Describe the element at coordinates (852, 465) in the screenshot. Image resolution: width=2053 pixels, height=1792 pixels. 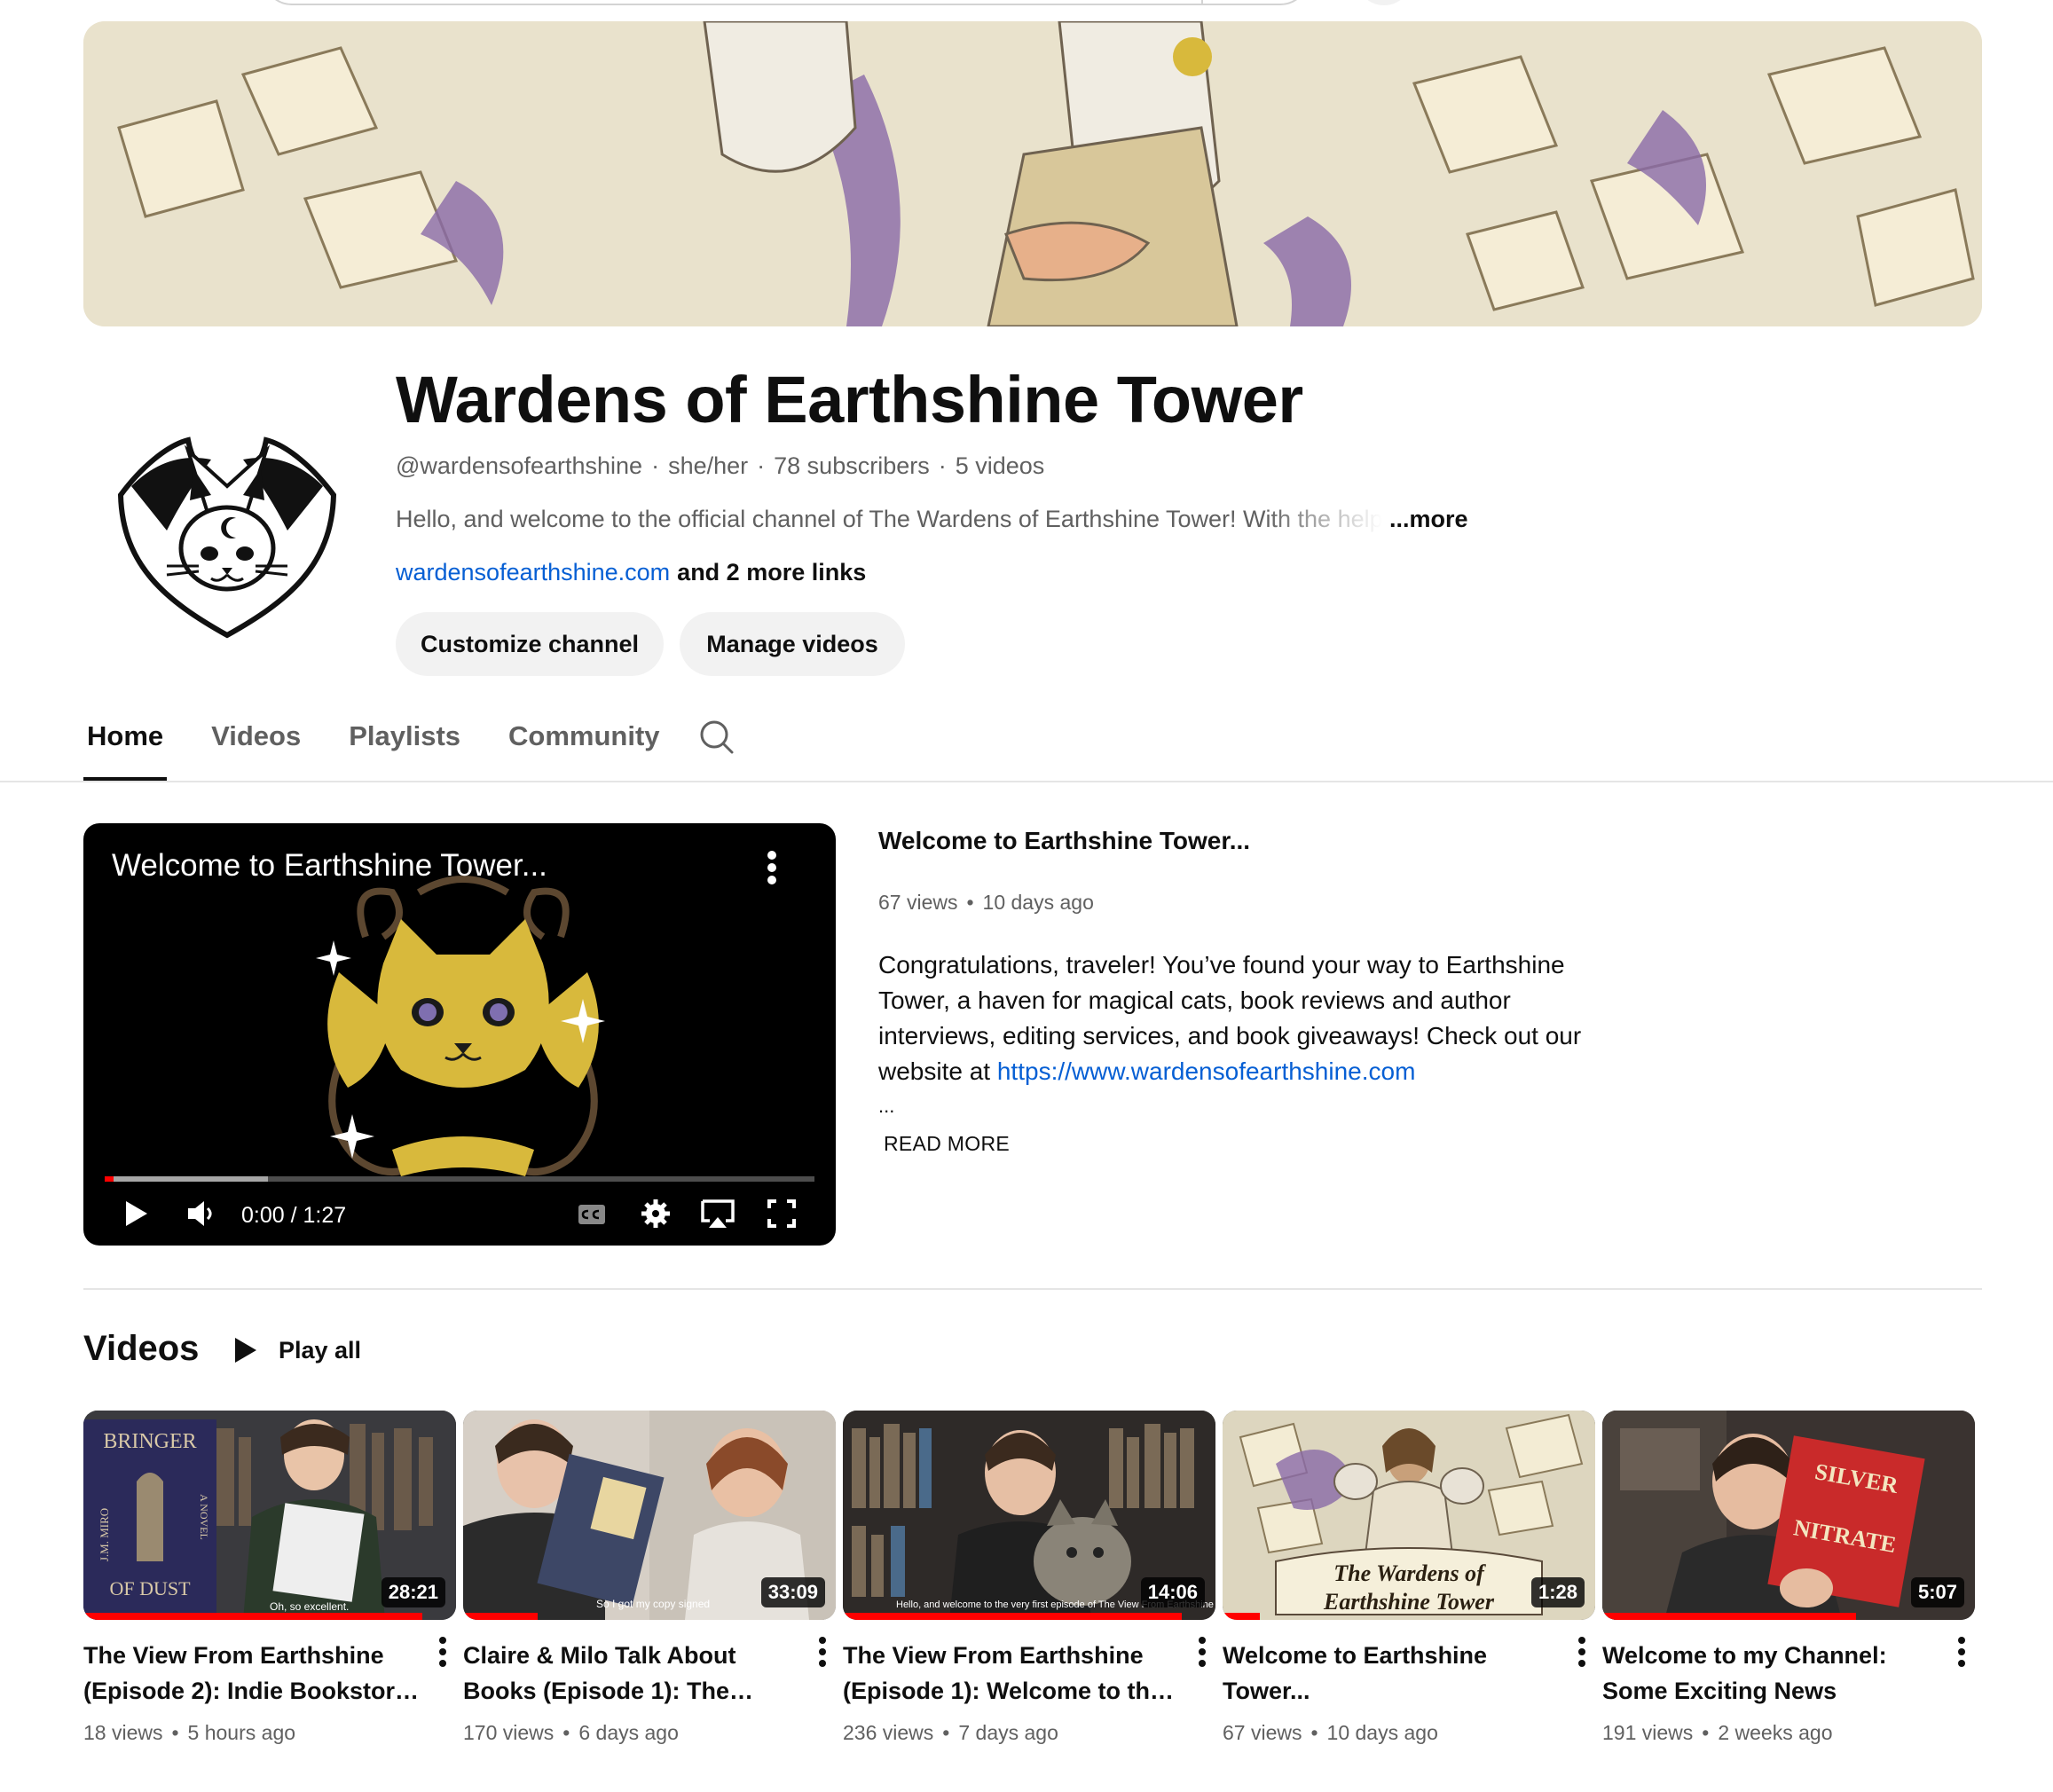
I see `subscriber-count: 78 subscribers` at that location.